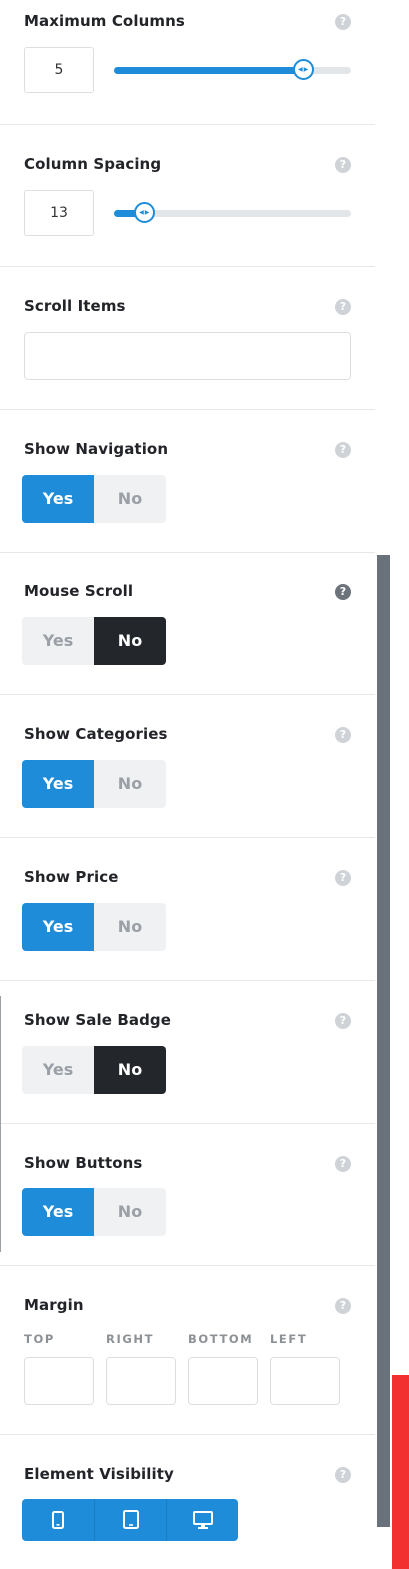 The height and width of the screenshot is (1569, 409). I want to click on option-column-spacing: Column Spacing ? 13 ◀▶, so click(187, 196).